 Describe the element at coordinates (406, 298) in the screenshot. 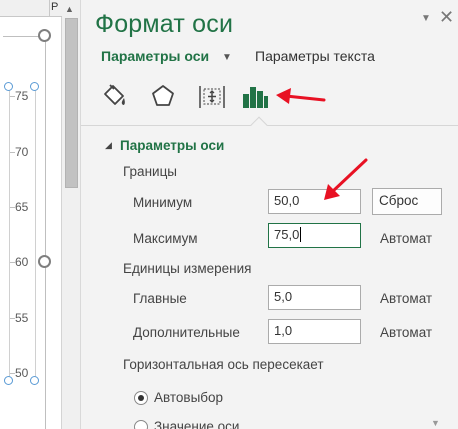

I see `major-unit-auto-button: Автомат` at that location.